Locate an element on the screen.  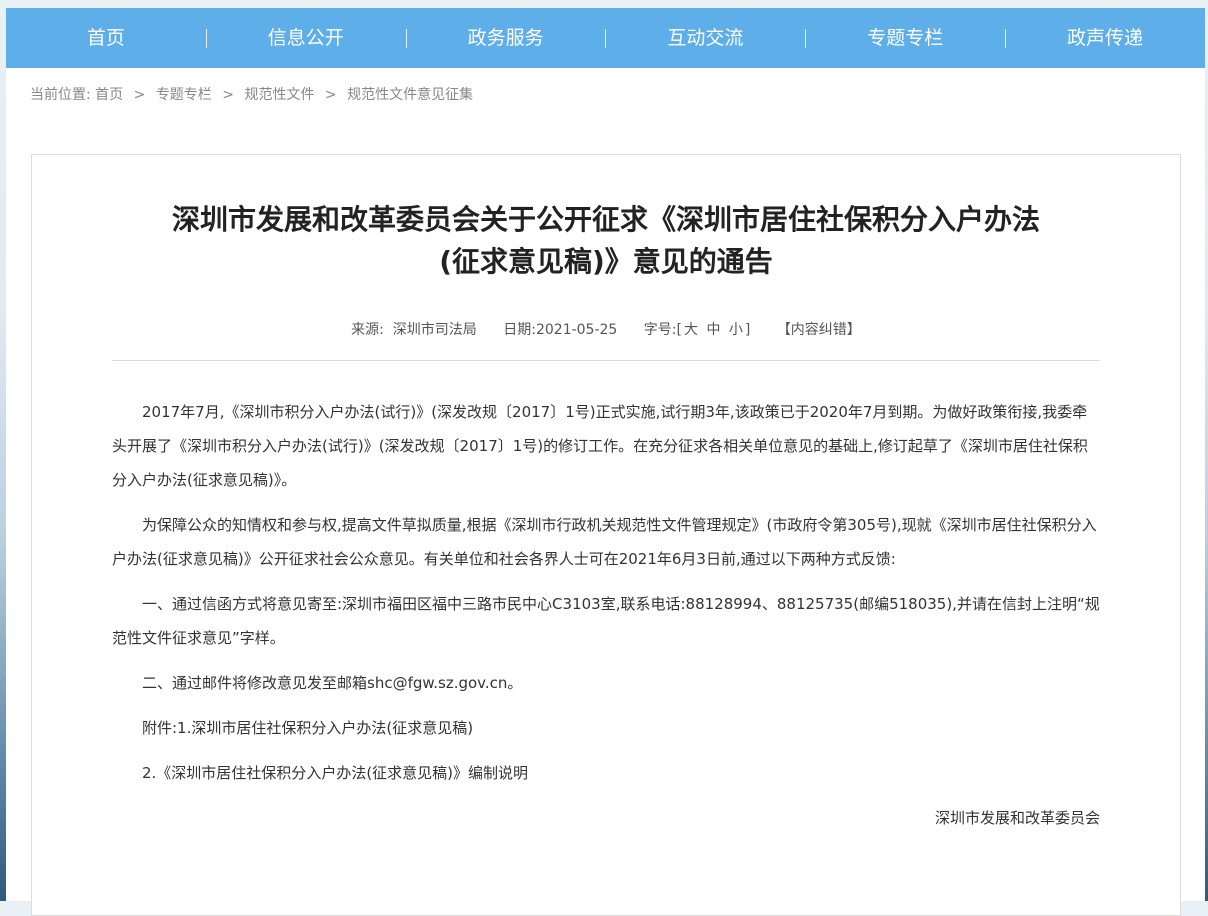
date-value: 2021-05-25 is located at coordinates (576, 330).